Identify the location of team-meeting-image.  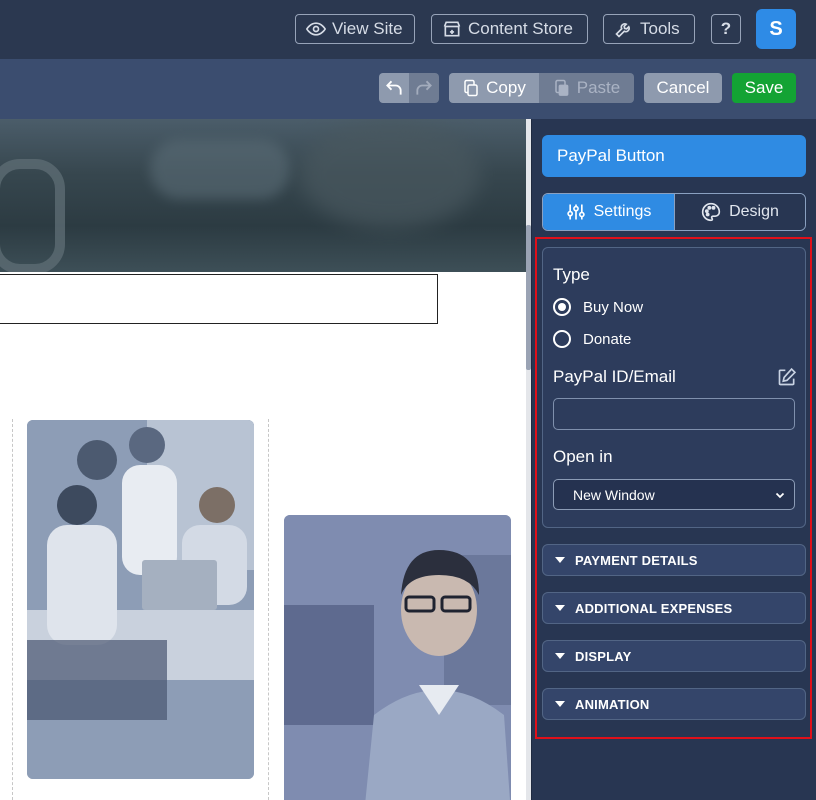
(140, 599).